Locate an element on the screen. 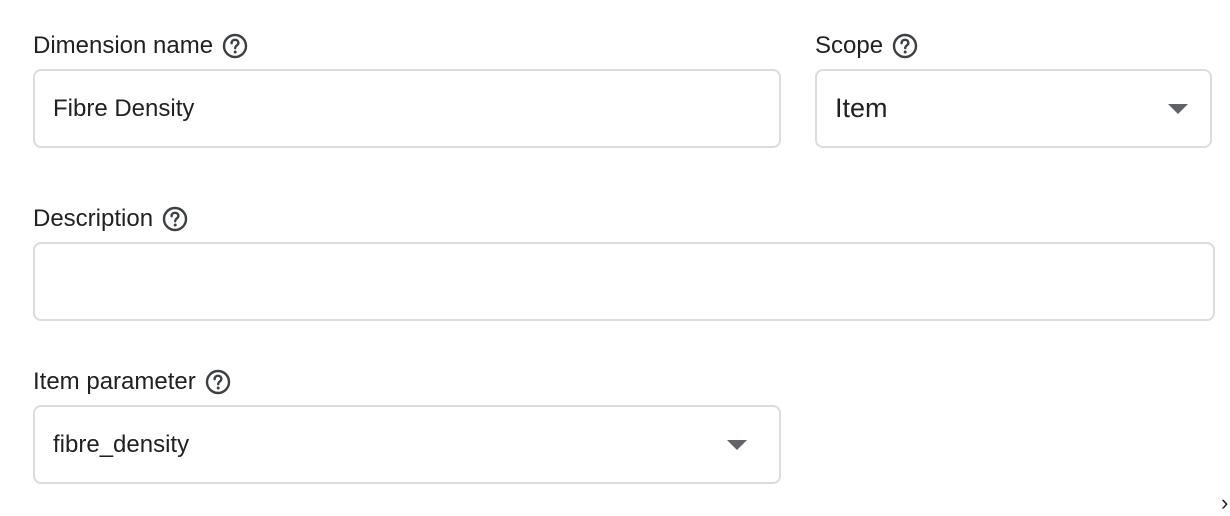 This screenshot has width=1230, height=516. item-parameter-select: fibre_density is located at coordinates (407, 444).